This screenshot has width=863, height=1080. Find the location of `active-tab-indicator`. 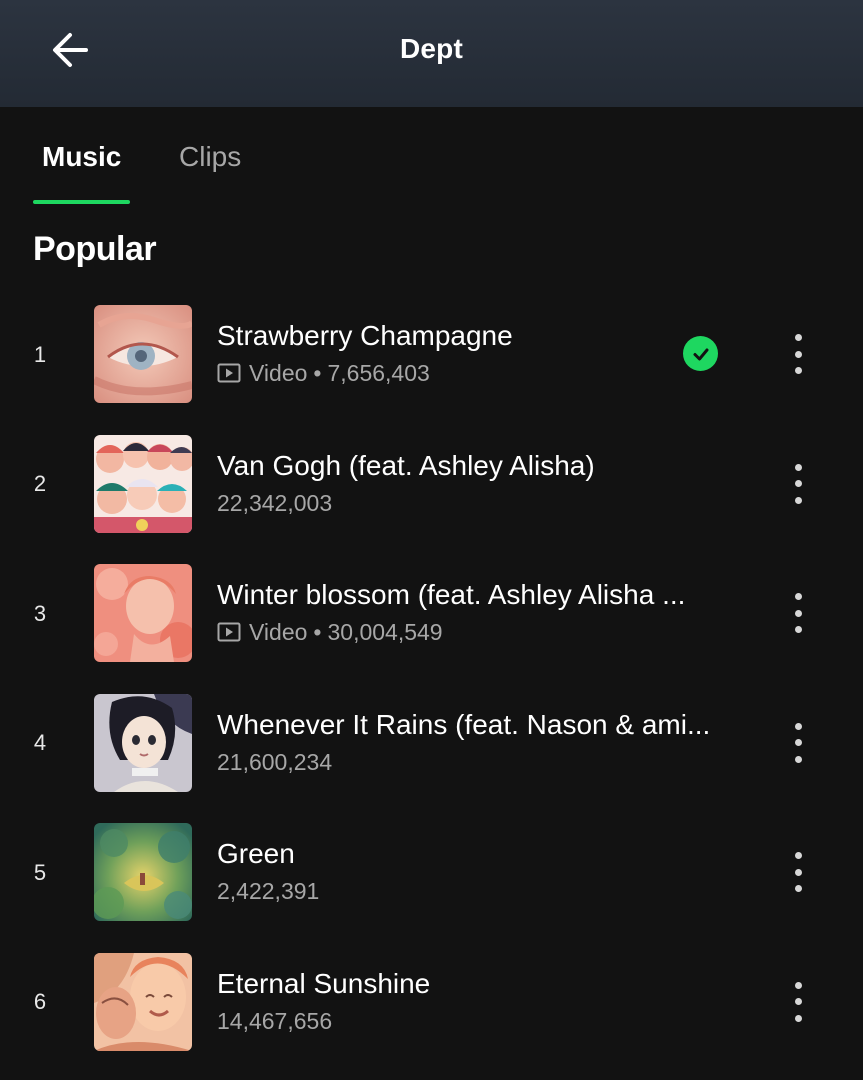

active-tab-indicator is located at coordinates (81, 202).